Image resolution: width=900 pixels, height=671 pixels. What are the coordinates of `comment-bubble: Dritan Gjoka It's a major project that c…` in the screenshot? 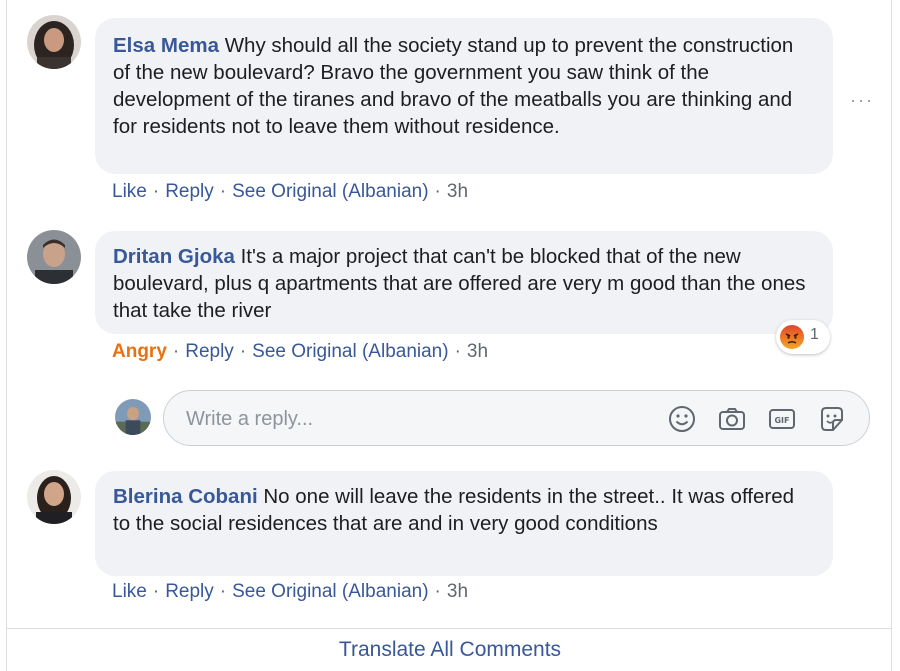 It's located at (464, 282).